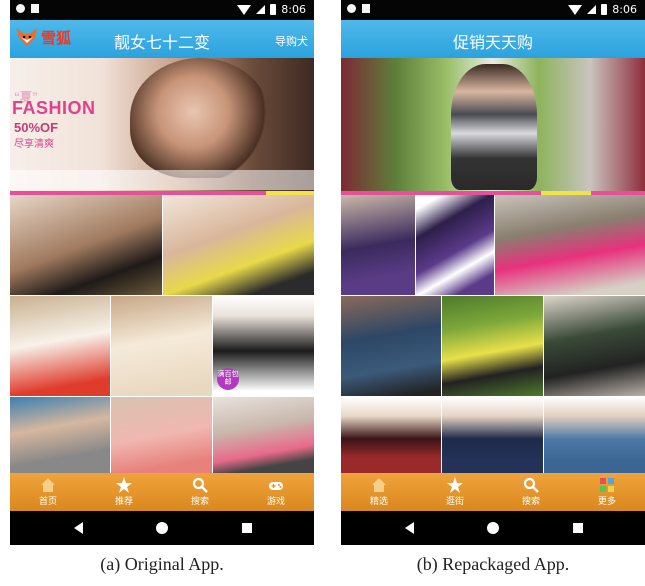  I want to click on bottom-tab-bar: 精选 逛街 搜索 更多, so click(493, 492).